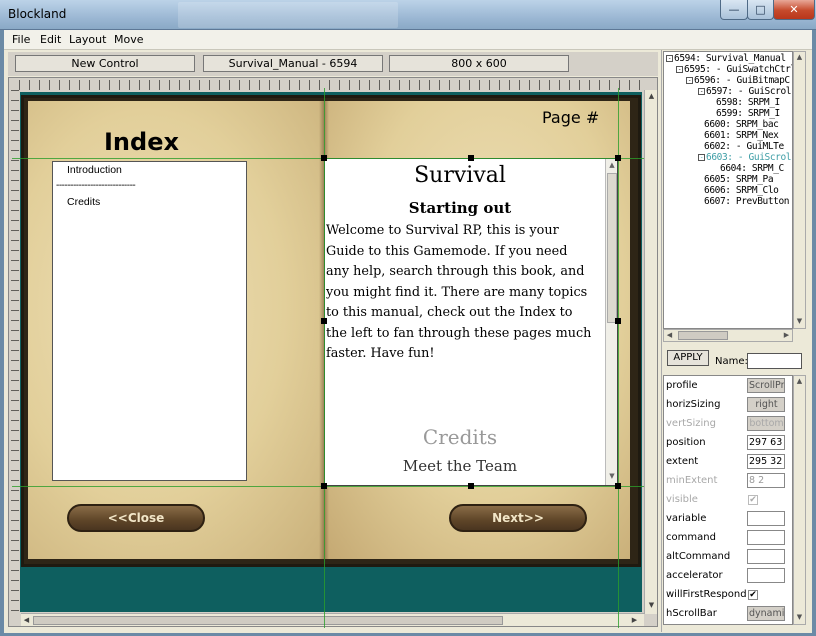 This screenshot has width=816, height=636. What do you see at coordinates (752, 168) in the screenshot?
I see `tree-row: 6604: SRPM_C` at bounding box center [752, 168].